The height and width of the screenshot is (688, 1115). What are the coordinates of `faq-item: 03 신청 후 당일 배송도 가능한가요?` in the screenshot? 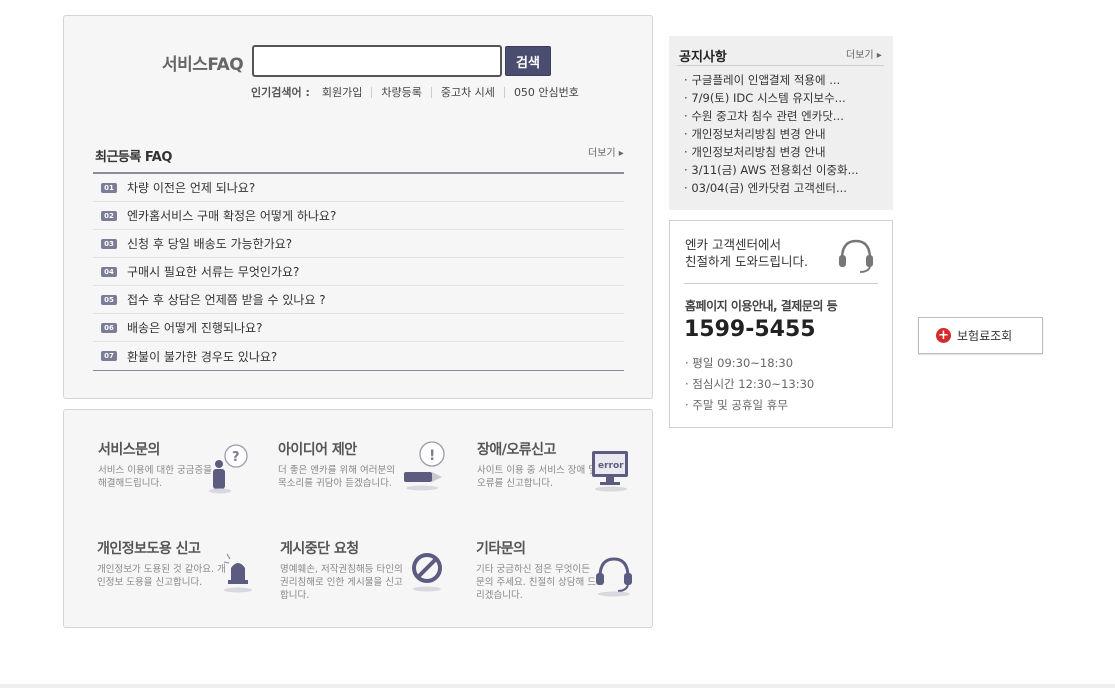 It's located at (358, 244).